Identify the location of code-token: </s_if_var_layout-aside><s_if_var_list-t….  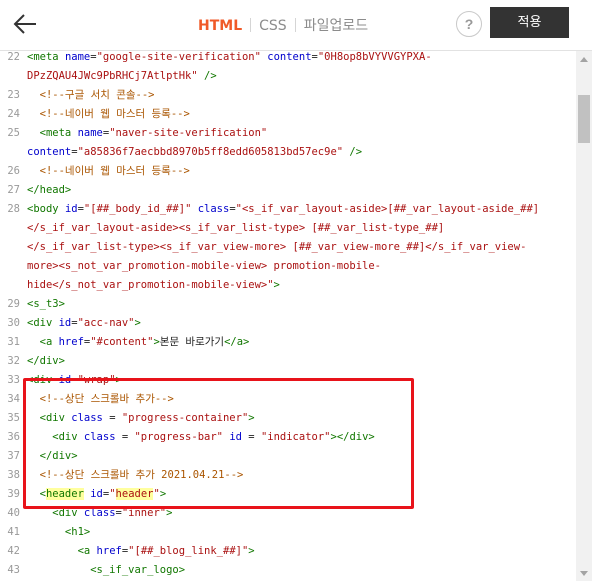
(236, 228).